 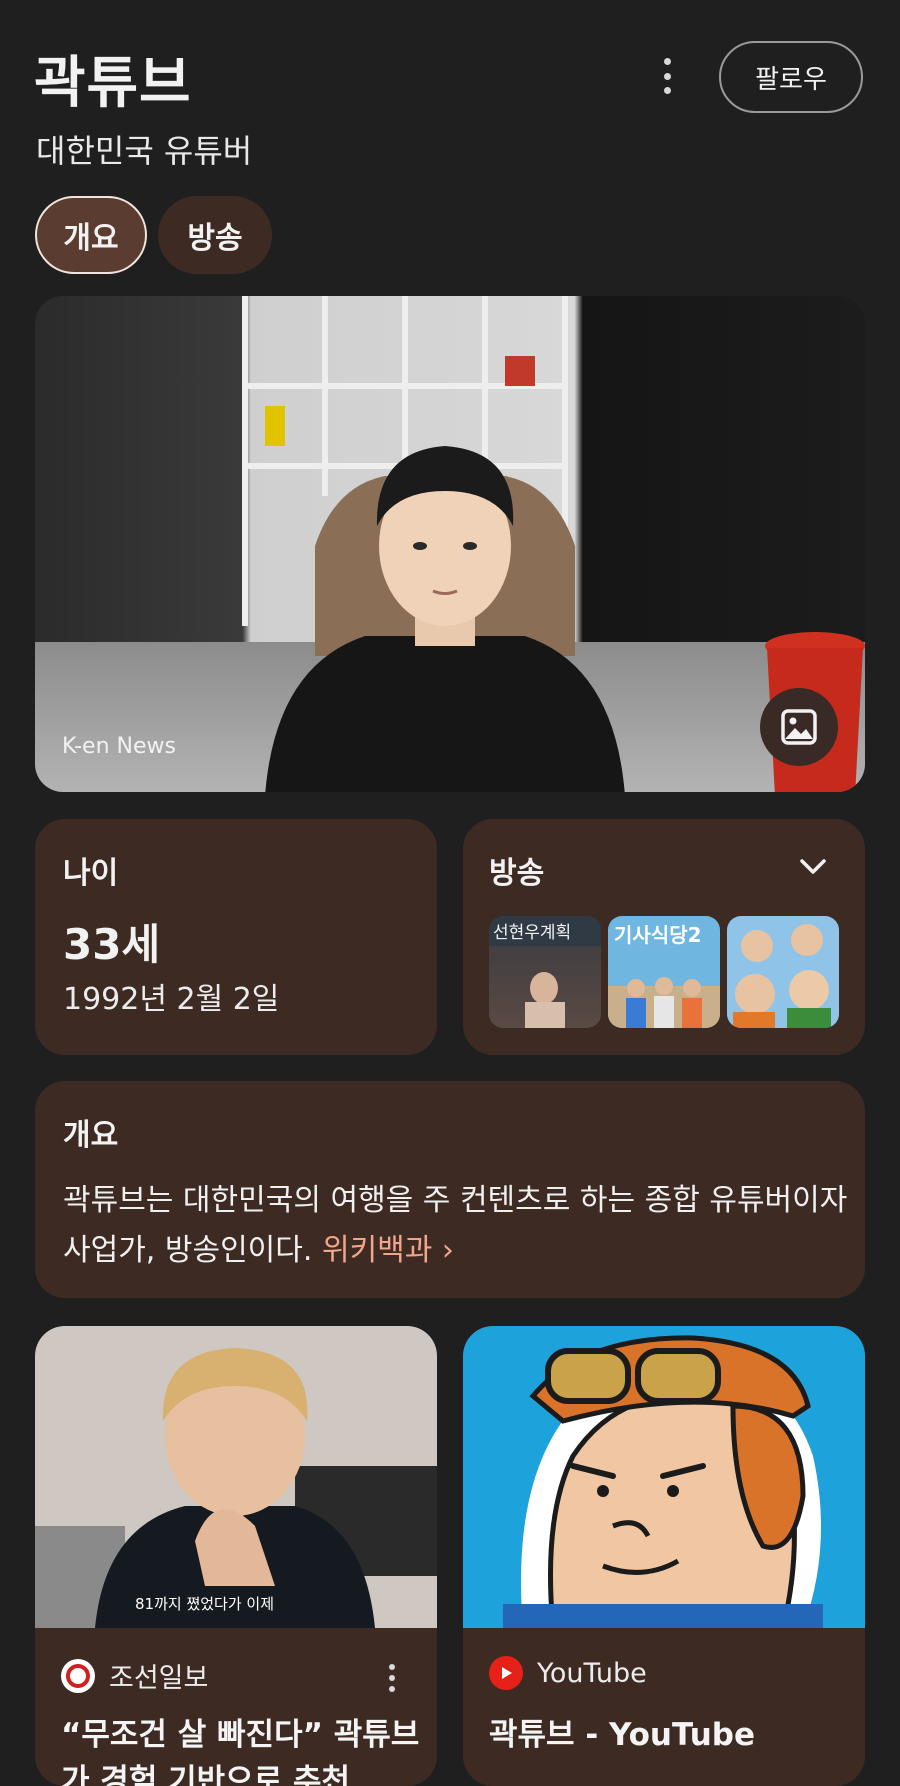 I want to click on youtube-logo-icon, so click(x=506, y=1673).